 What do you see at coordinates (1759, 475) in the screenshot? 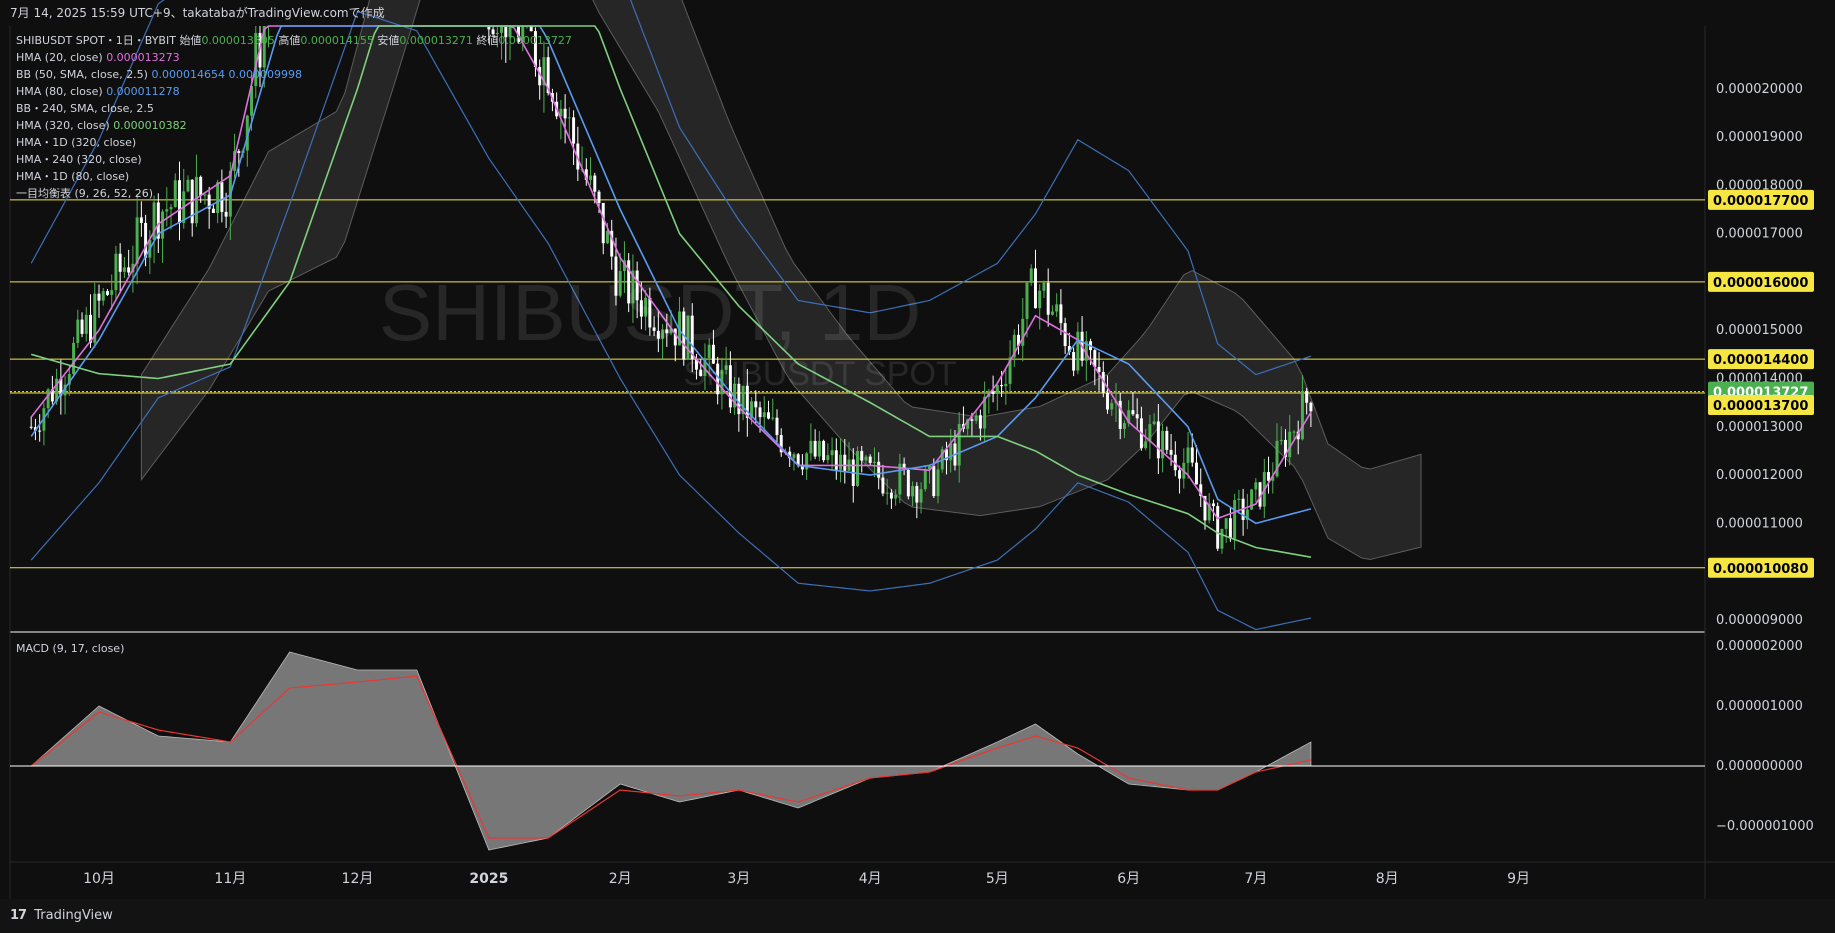
I see `price-tick-label: 0.000012000` at bounding box center [1759, 475].